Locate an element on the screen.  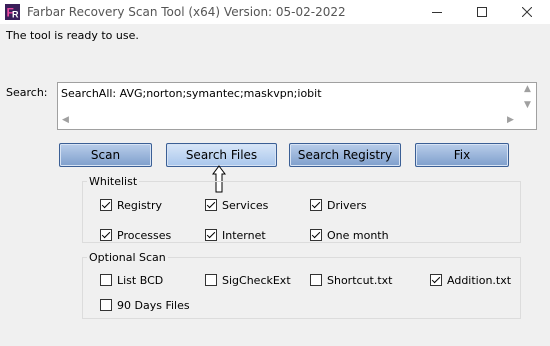
search-registry-button: Search Registry is located at coordinates (345, 155).